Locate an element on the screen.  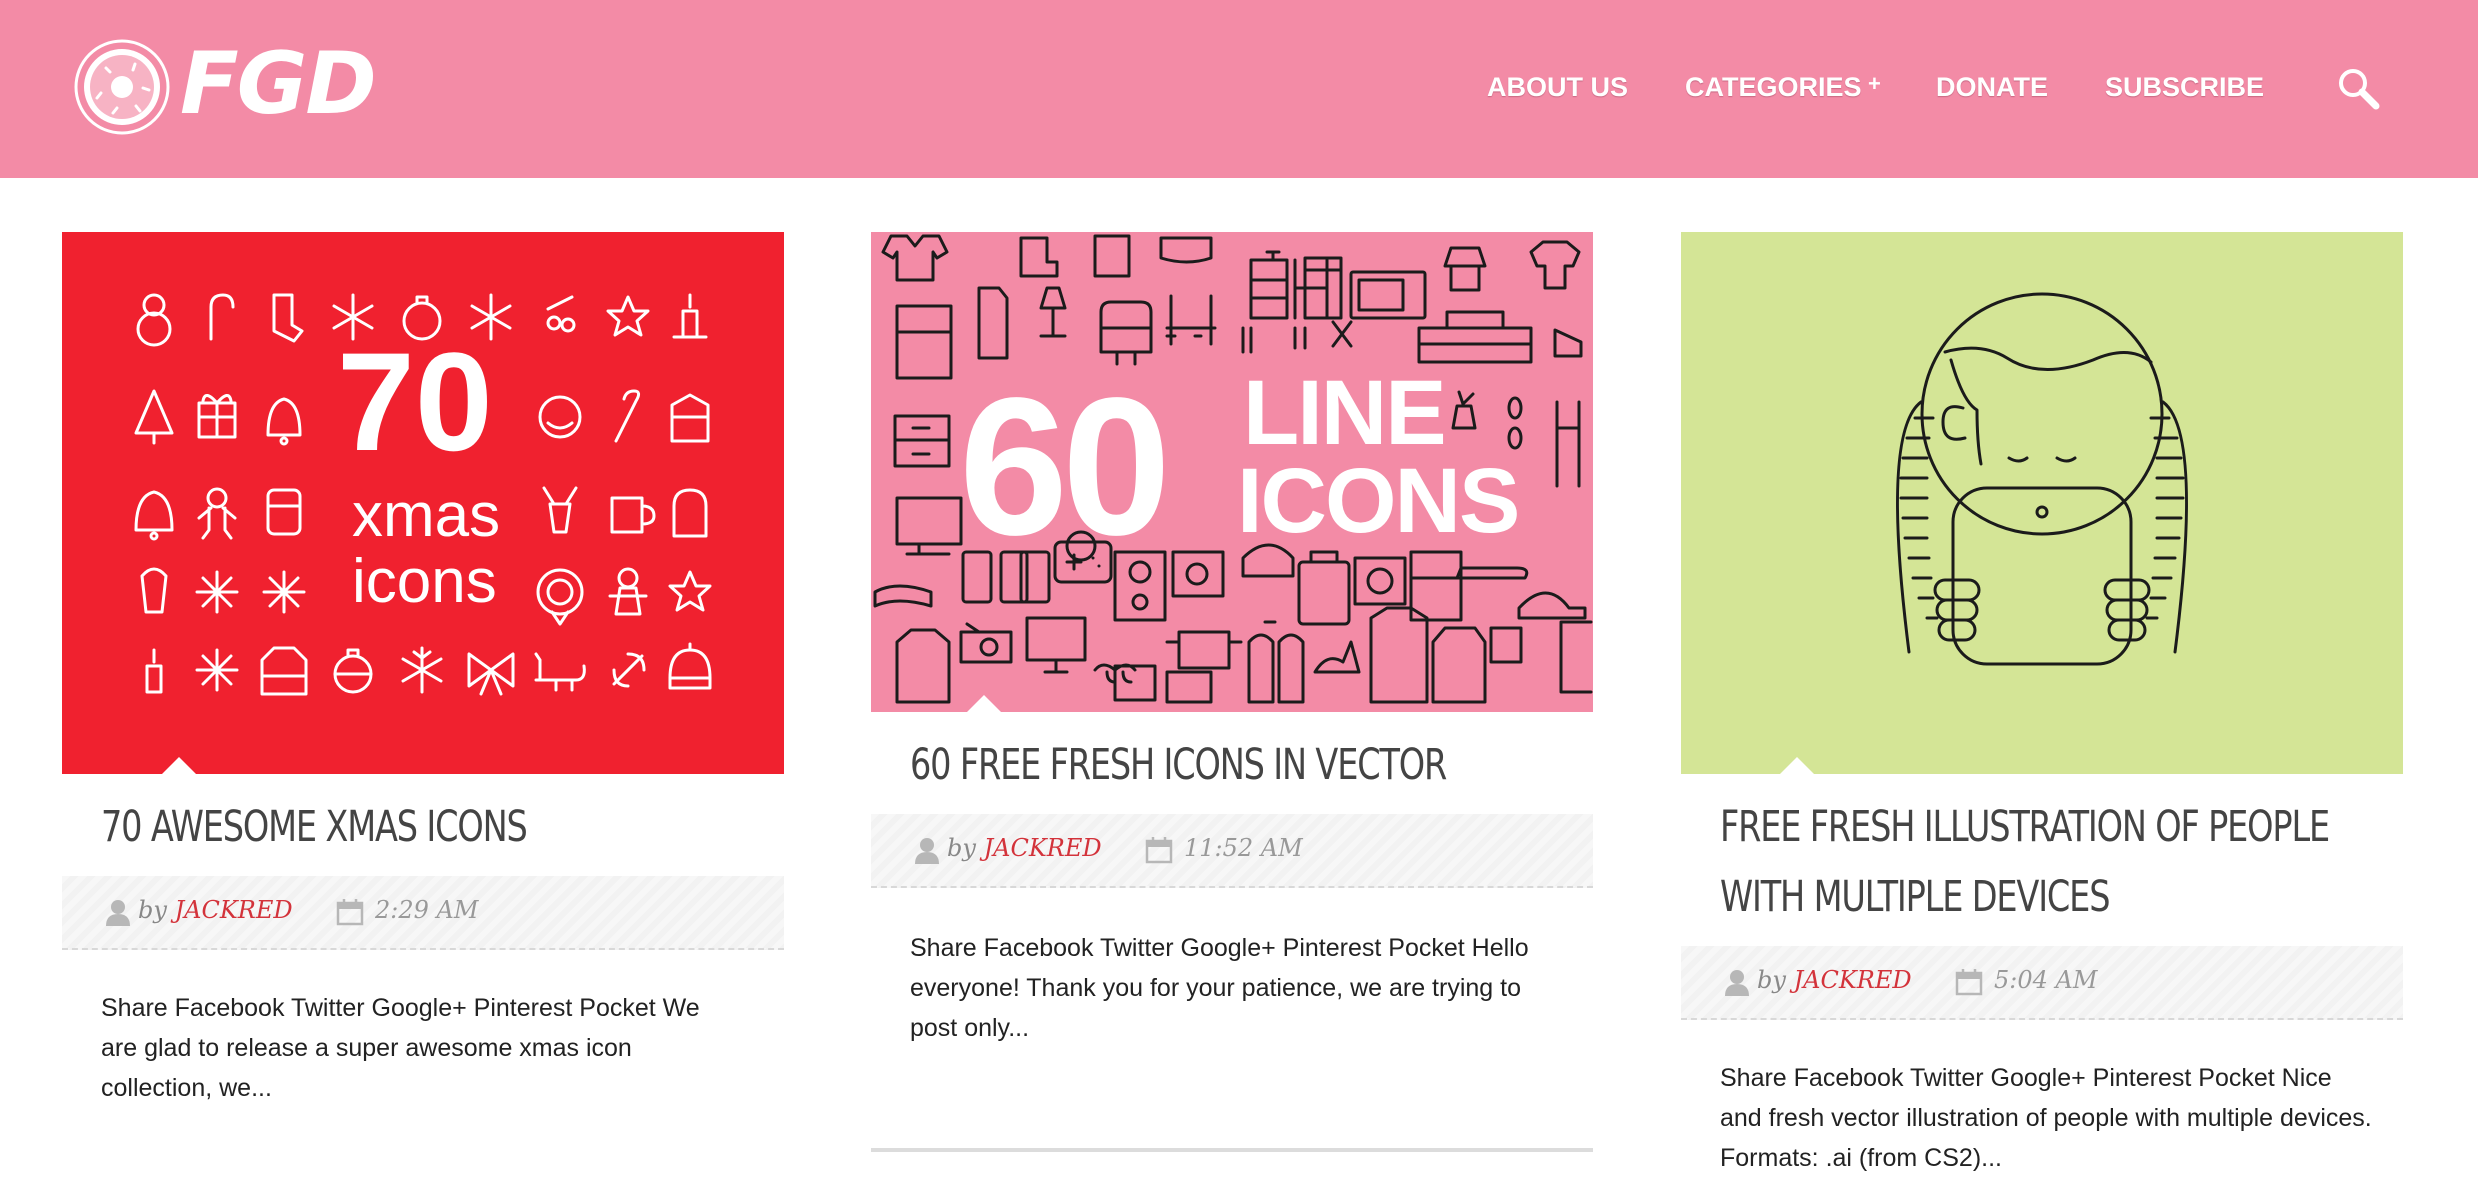
nav-donate: DONATE is located at coordinates (1992, 87).